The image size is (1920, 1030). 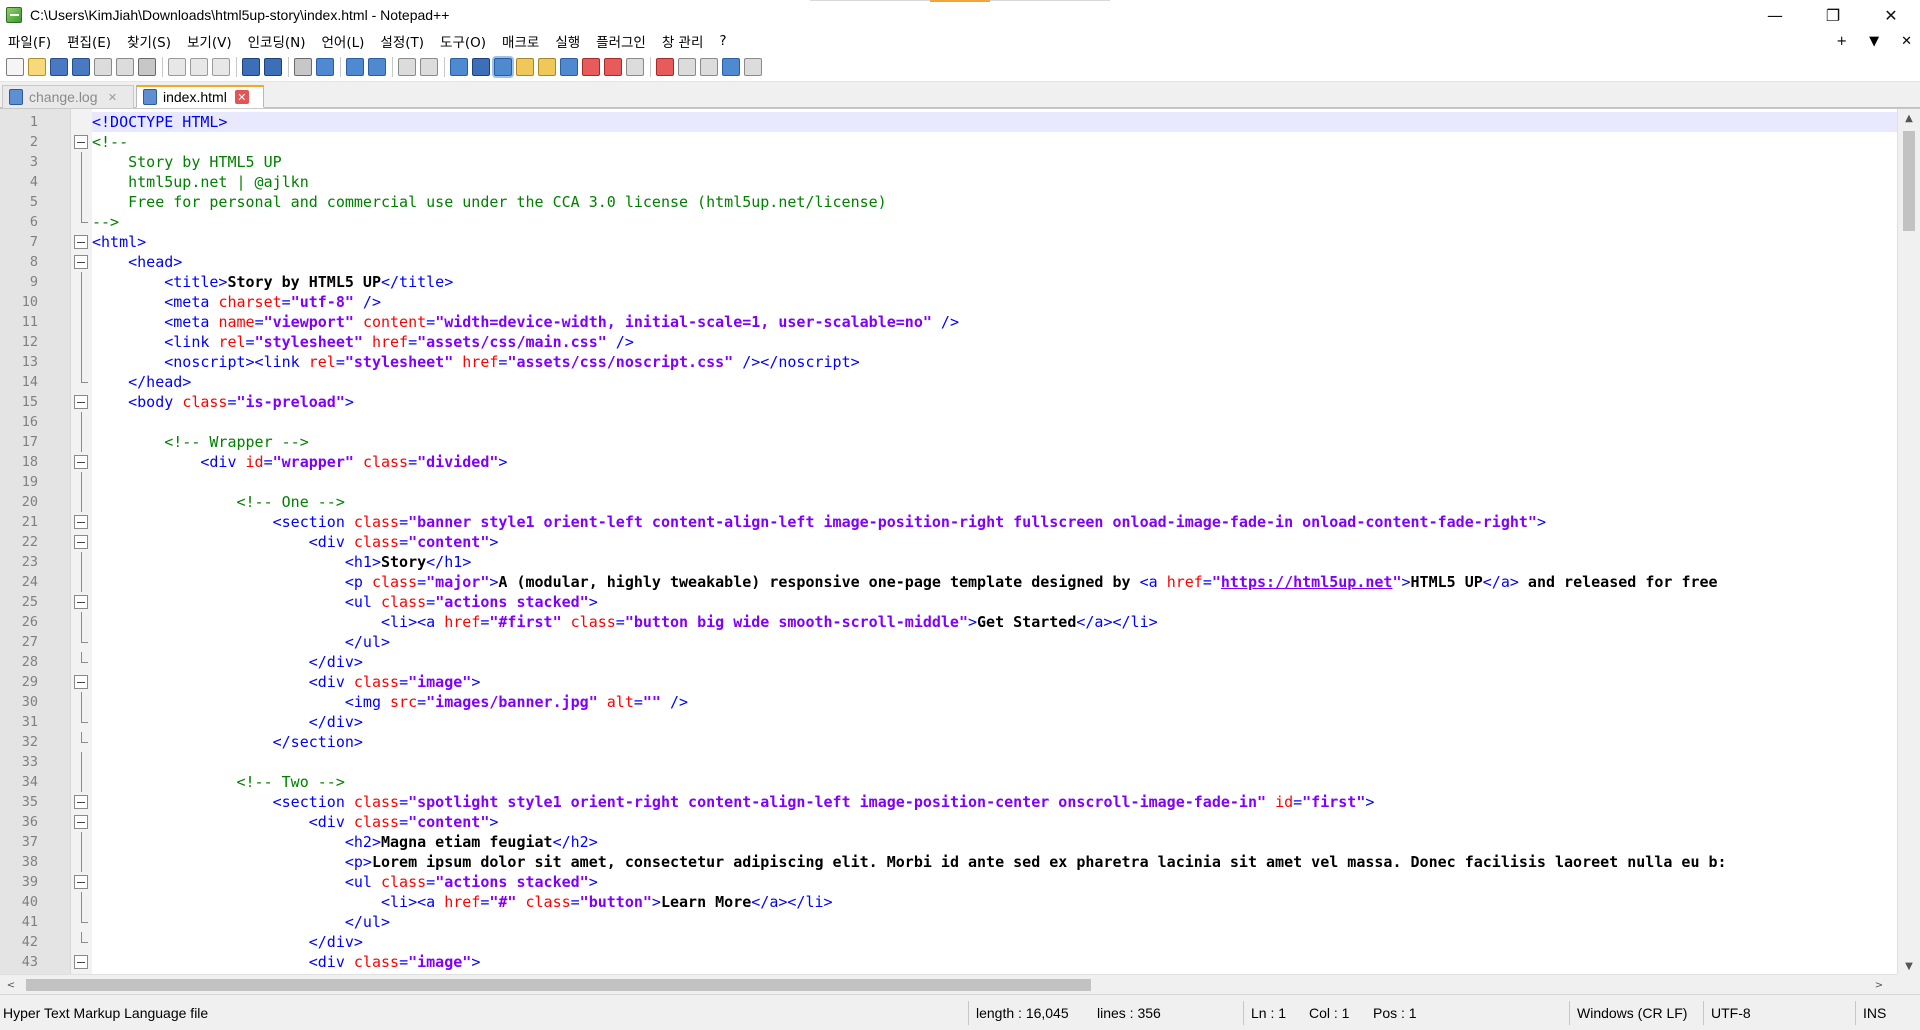 What do you see at coordinates (299, 462) in the screenshot?
I see `code-line: <div id="wrapper" class="divided">` at bounding box center [299, 462].